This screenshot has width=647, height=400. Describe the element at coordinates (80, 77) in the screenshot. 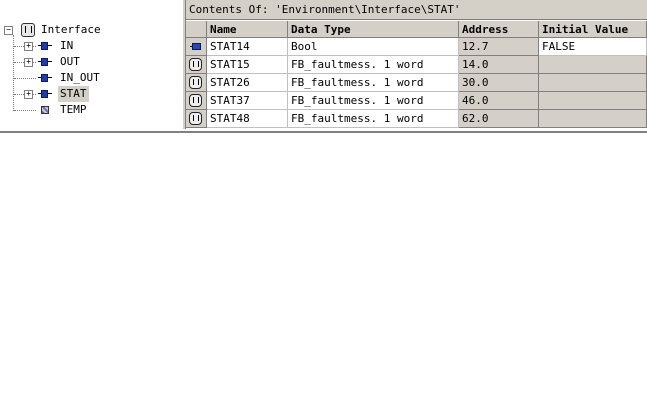

I see `tree-item-label: IN_OUT` at that location.